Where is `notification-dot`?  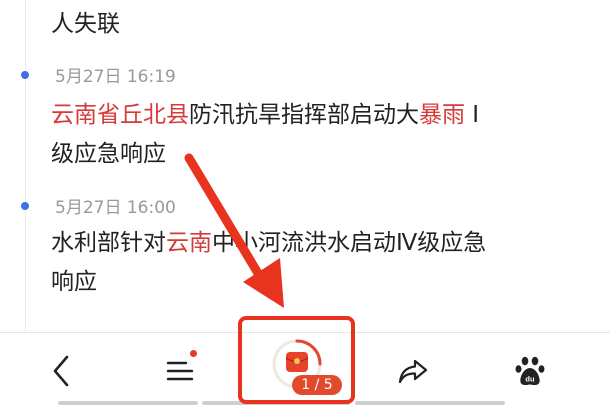 notification-dot is located at coordinates (193, 353).